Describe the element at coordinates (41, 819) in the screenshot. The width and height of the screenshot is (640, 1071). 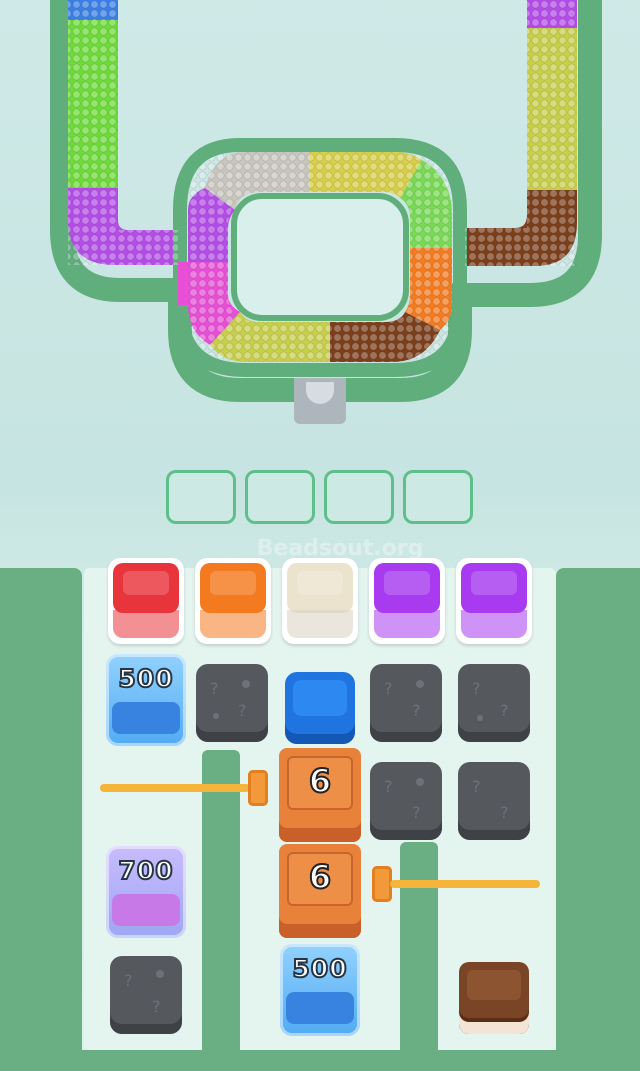
I see `board-wall-left` at that location.